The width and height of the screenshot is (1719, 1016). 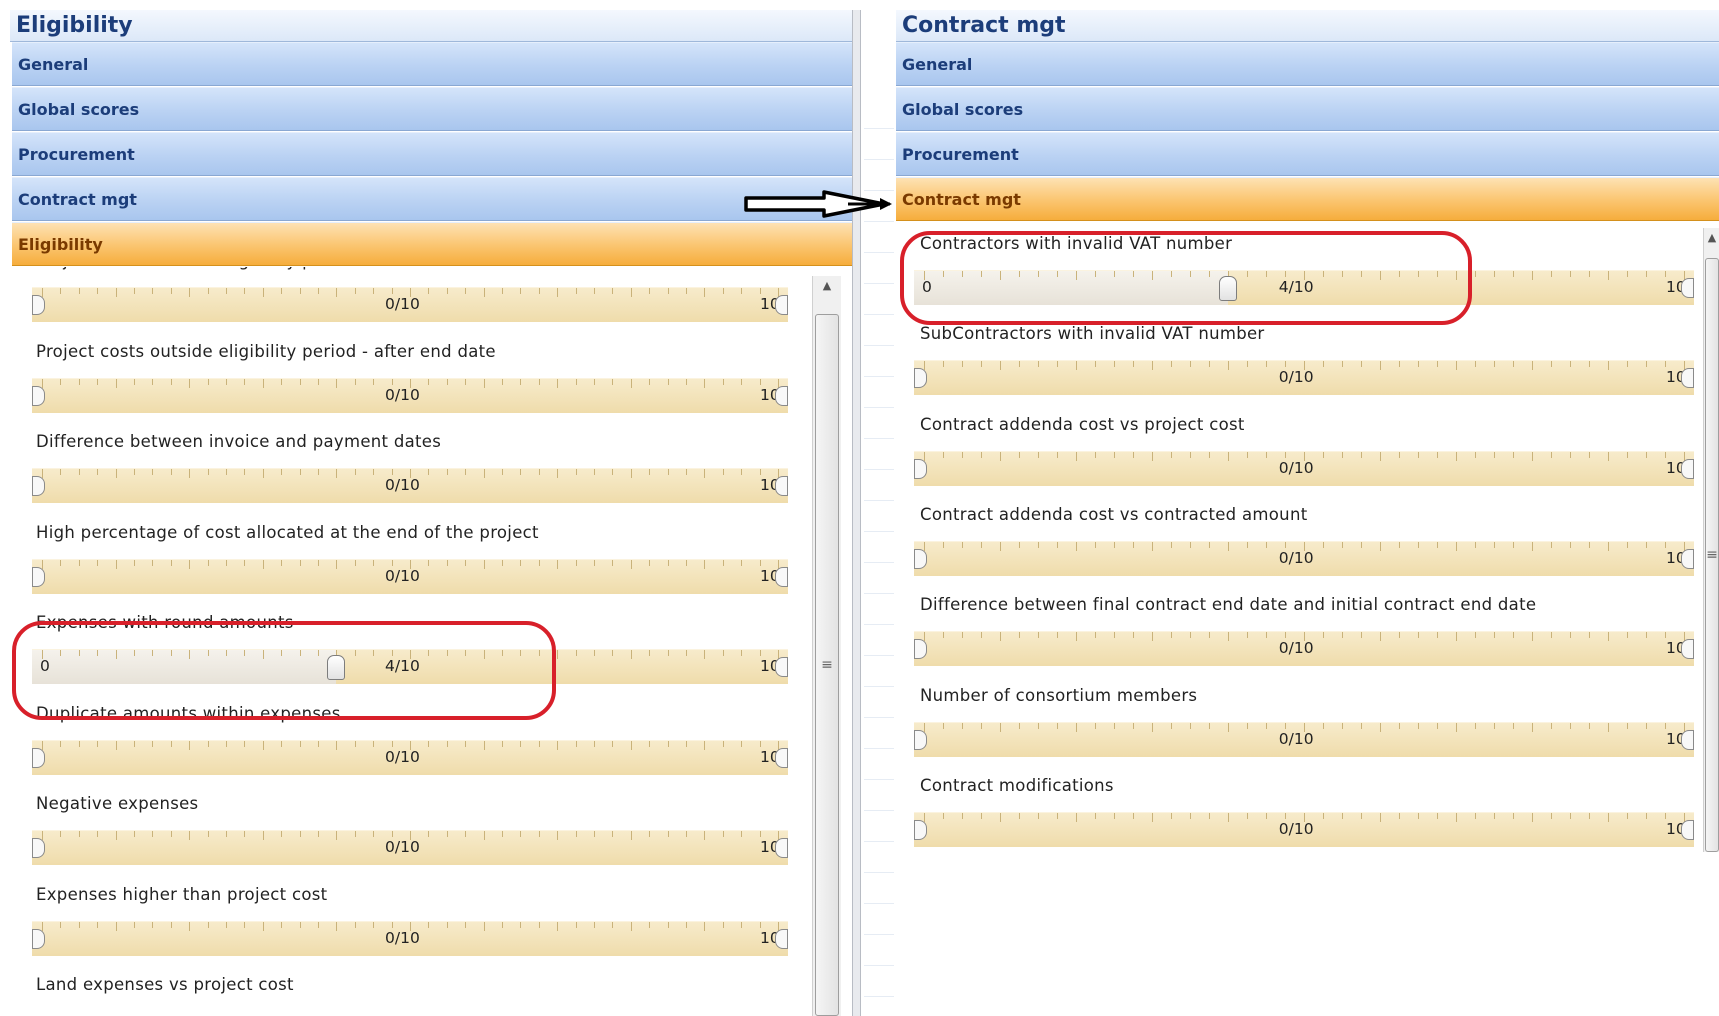 What do you see at coordinates (1296, 287) in the screenshot?
I see `slider-value: 4/10` at bounding box center [1296, 287].